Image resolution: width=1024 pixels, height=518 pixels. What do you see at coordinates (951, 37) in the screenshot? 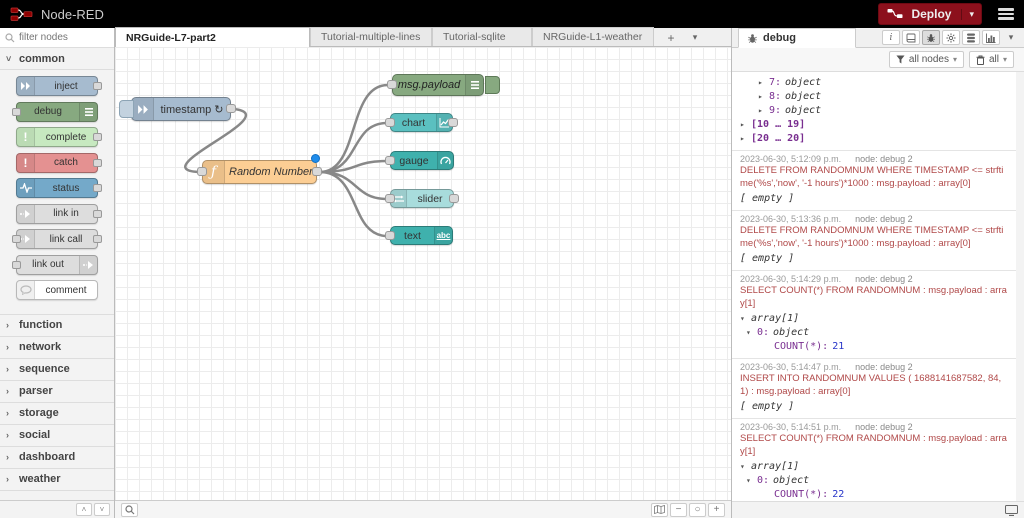
I see `config-nodes-tab-button` at bounding box center [951, 37].